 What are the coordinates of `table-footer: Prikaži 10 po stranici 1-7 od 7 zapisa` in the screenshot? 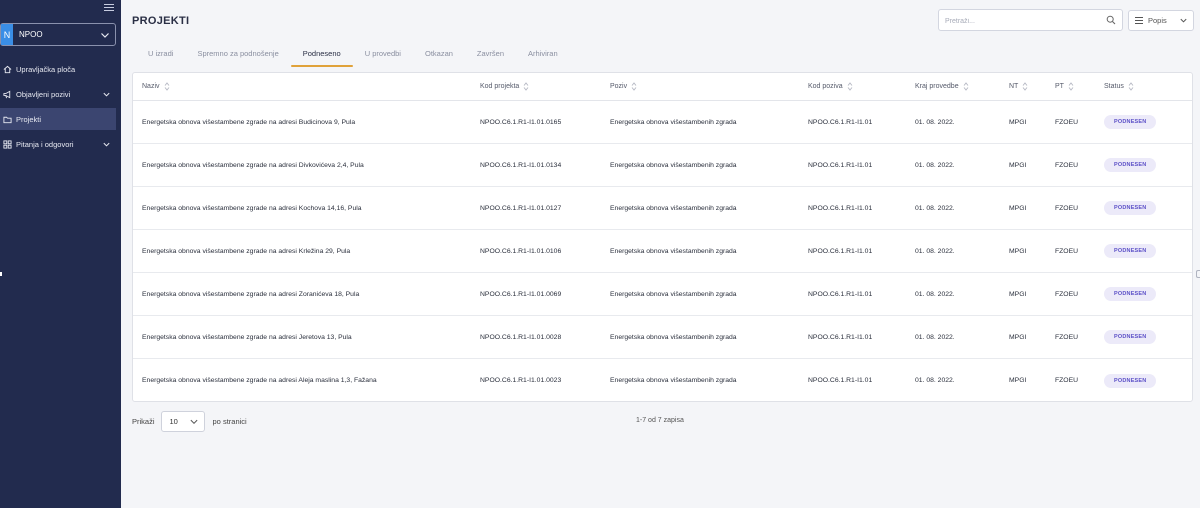 It's located at (662, 421).